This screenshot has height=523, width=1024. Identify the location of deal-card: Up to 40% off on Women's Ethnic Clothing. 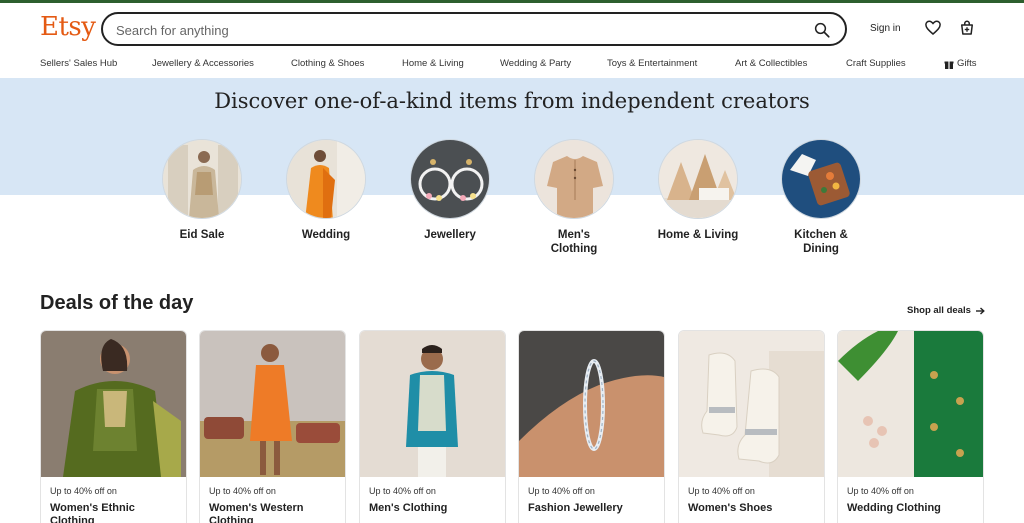
(113, 426).